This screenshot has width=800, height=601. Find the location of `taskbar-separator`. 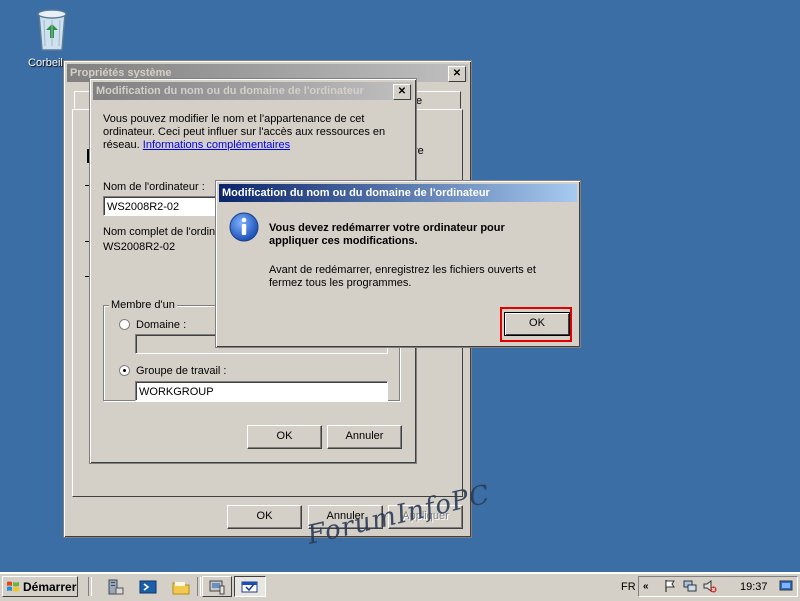

taskbar-separator is located at coordinates (90, 586).